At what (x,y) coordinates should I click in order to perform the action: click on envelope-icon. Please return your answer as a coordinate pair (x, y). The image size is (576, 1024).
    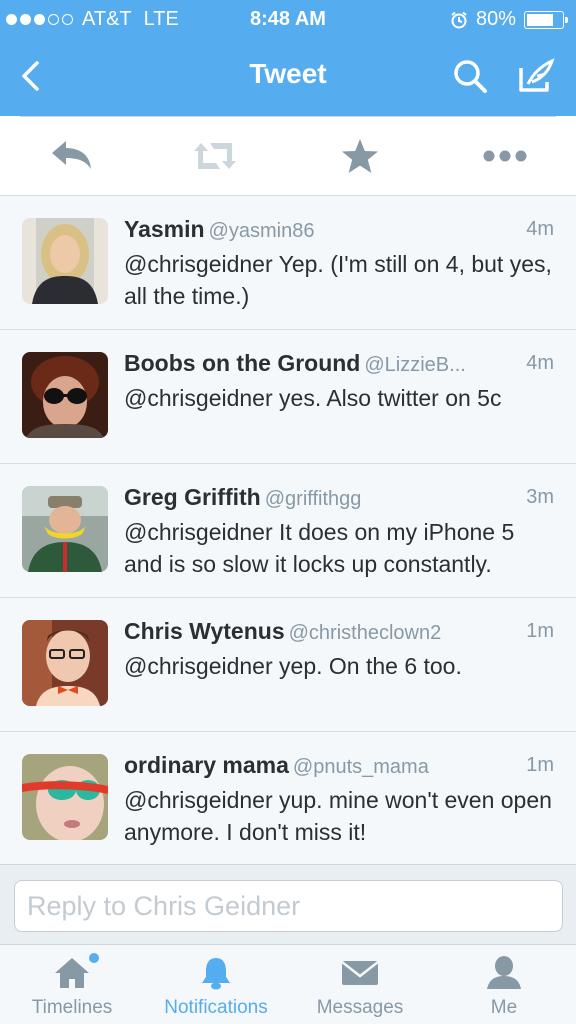
    Looking at the image, I should click on (360, 973).